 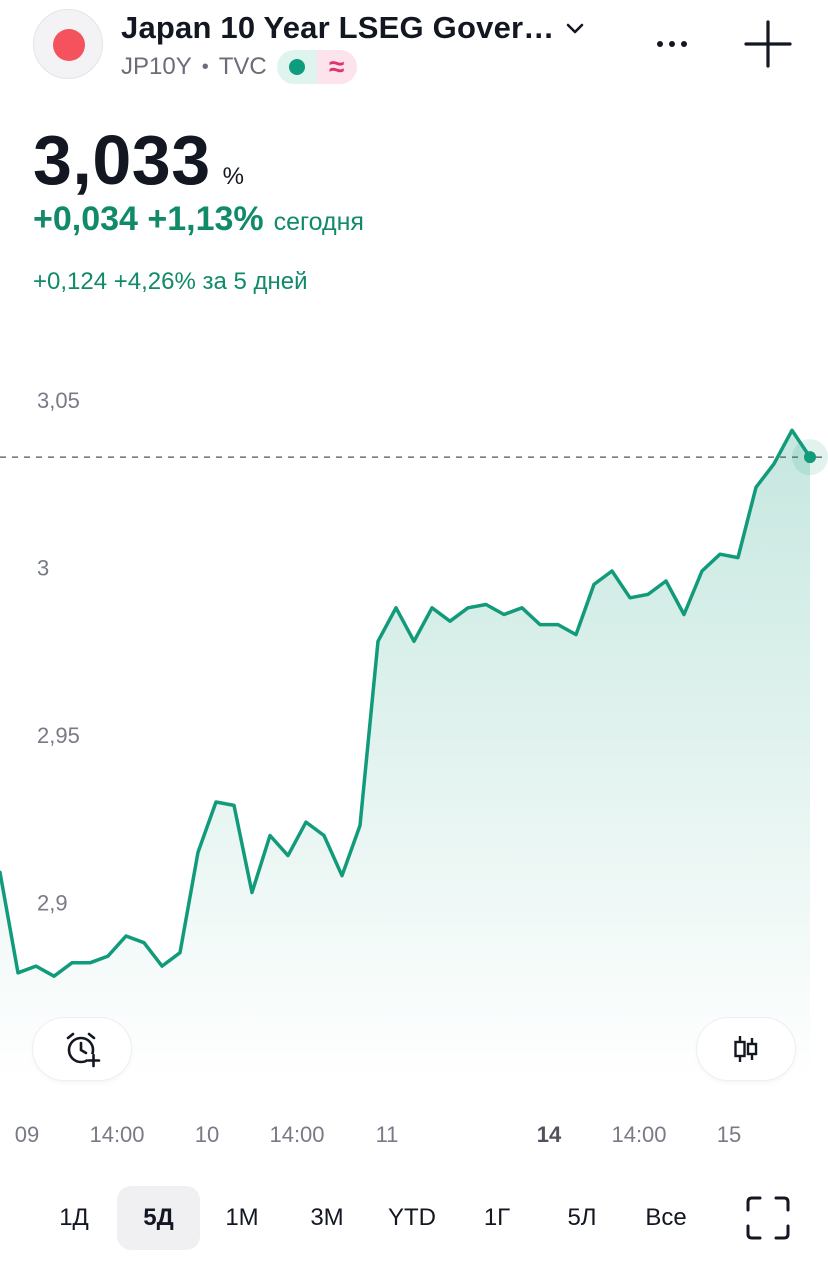 What do you see at coordinates (318, 222) in the screenshot?
I see `change-today-label: сегодня` at bounding box center [318, 222].